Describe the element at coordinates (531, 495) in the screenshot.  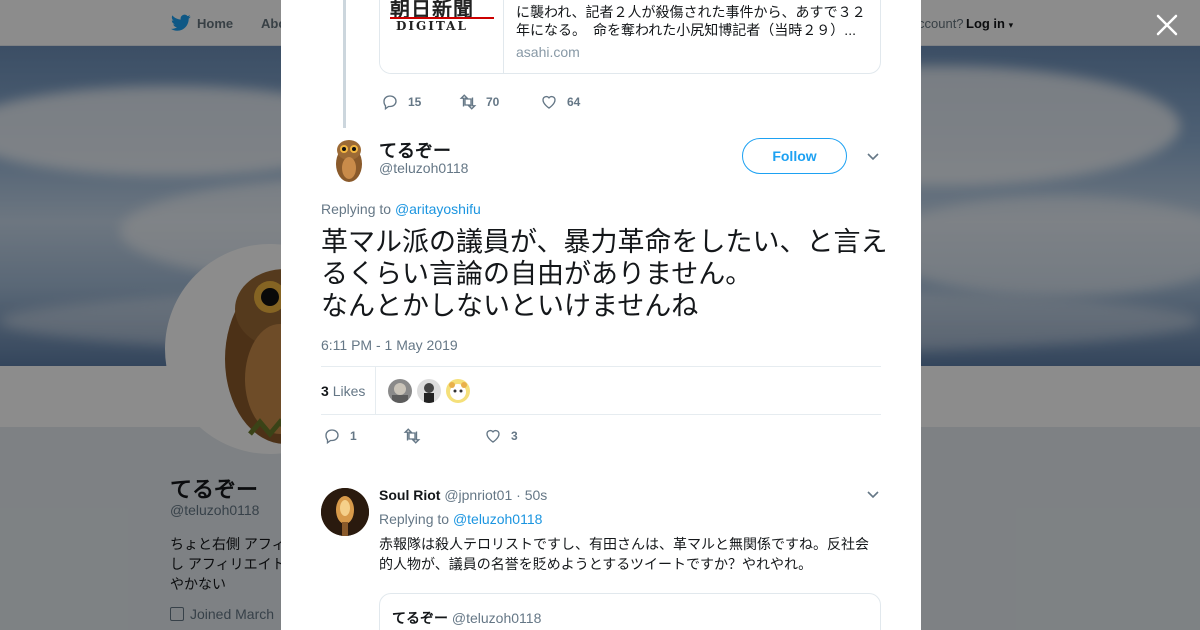
I see `reply-time: · 50s` at that location.